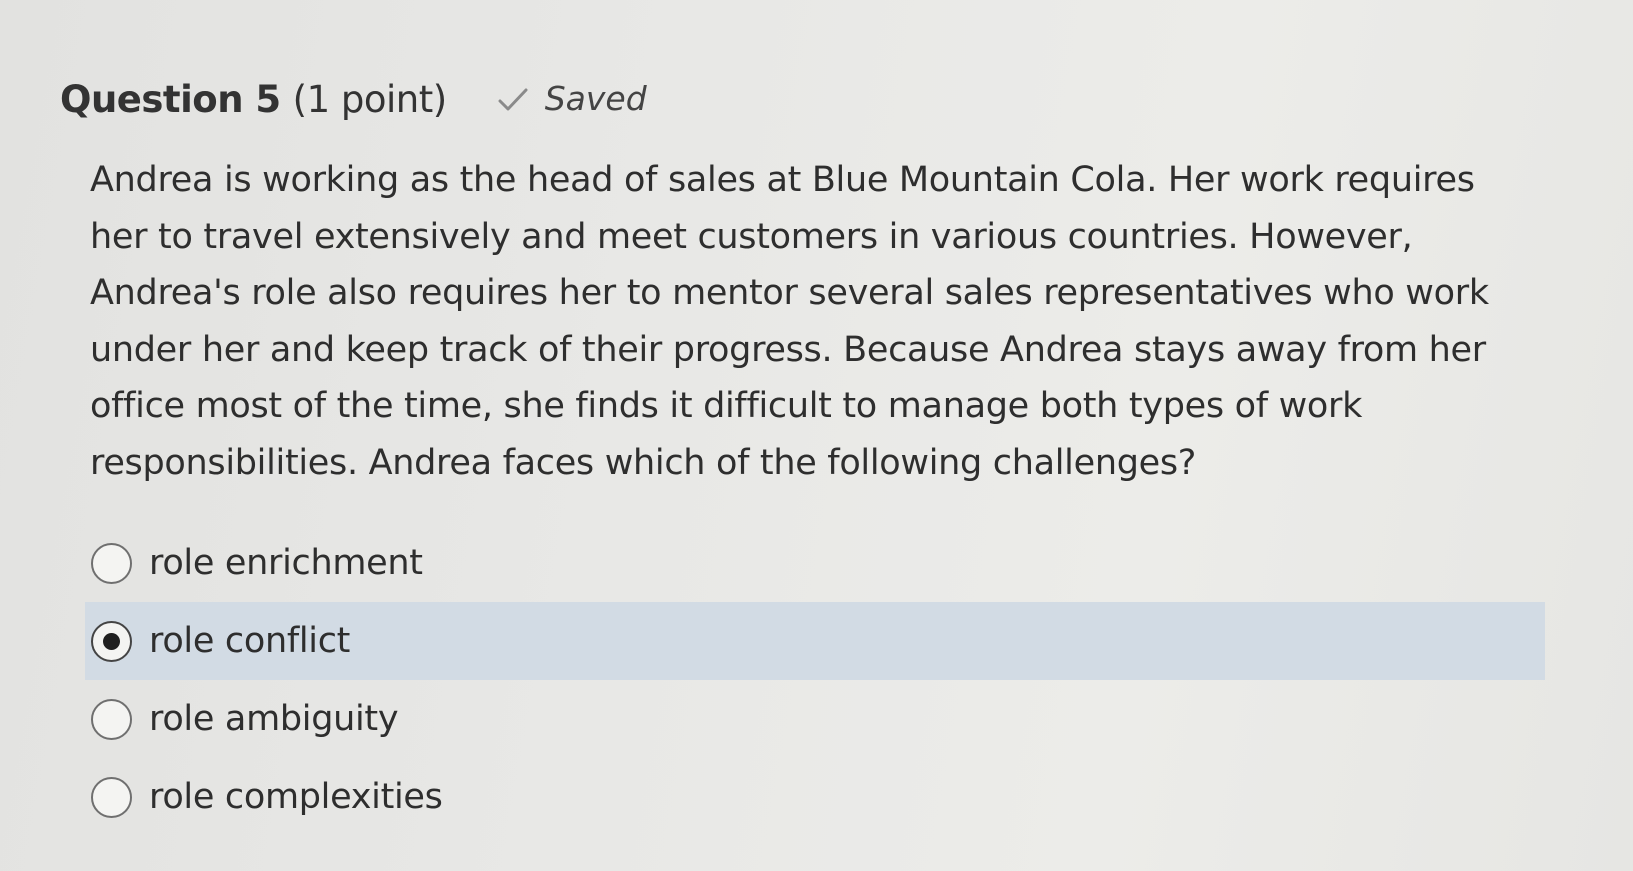  What do you see at coordinates (286, 563) in the screenshot?
I see `option-label: role enrichment` at bounding box center [286, 563].